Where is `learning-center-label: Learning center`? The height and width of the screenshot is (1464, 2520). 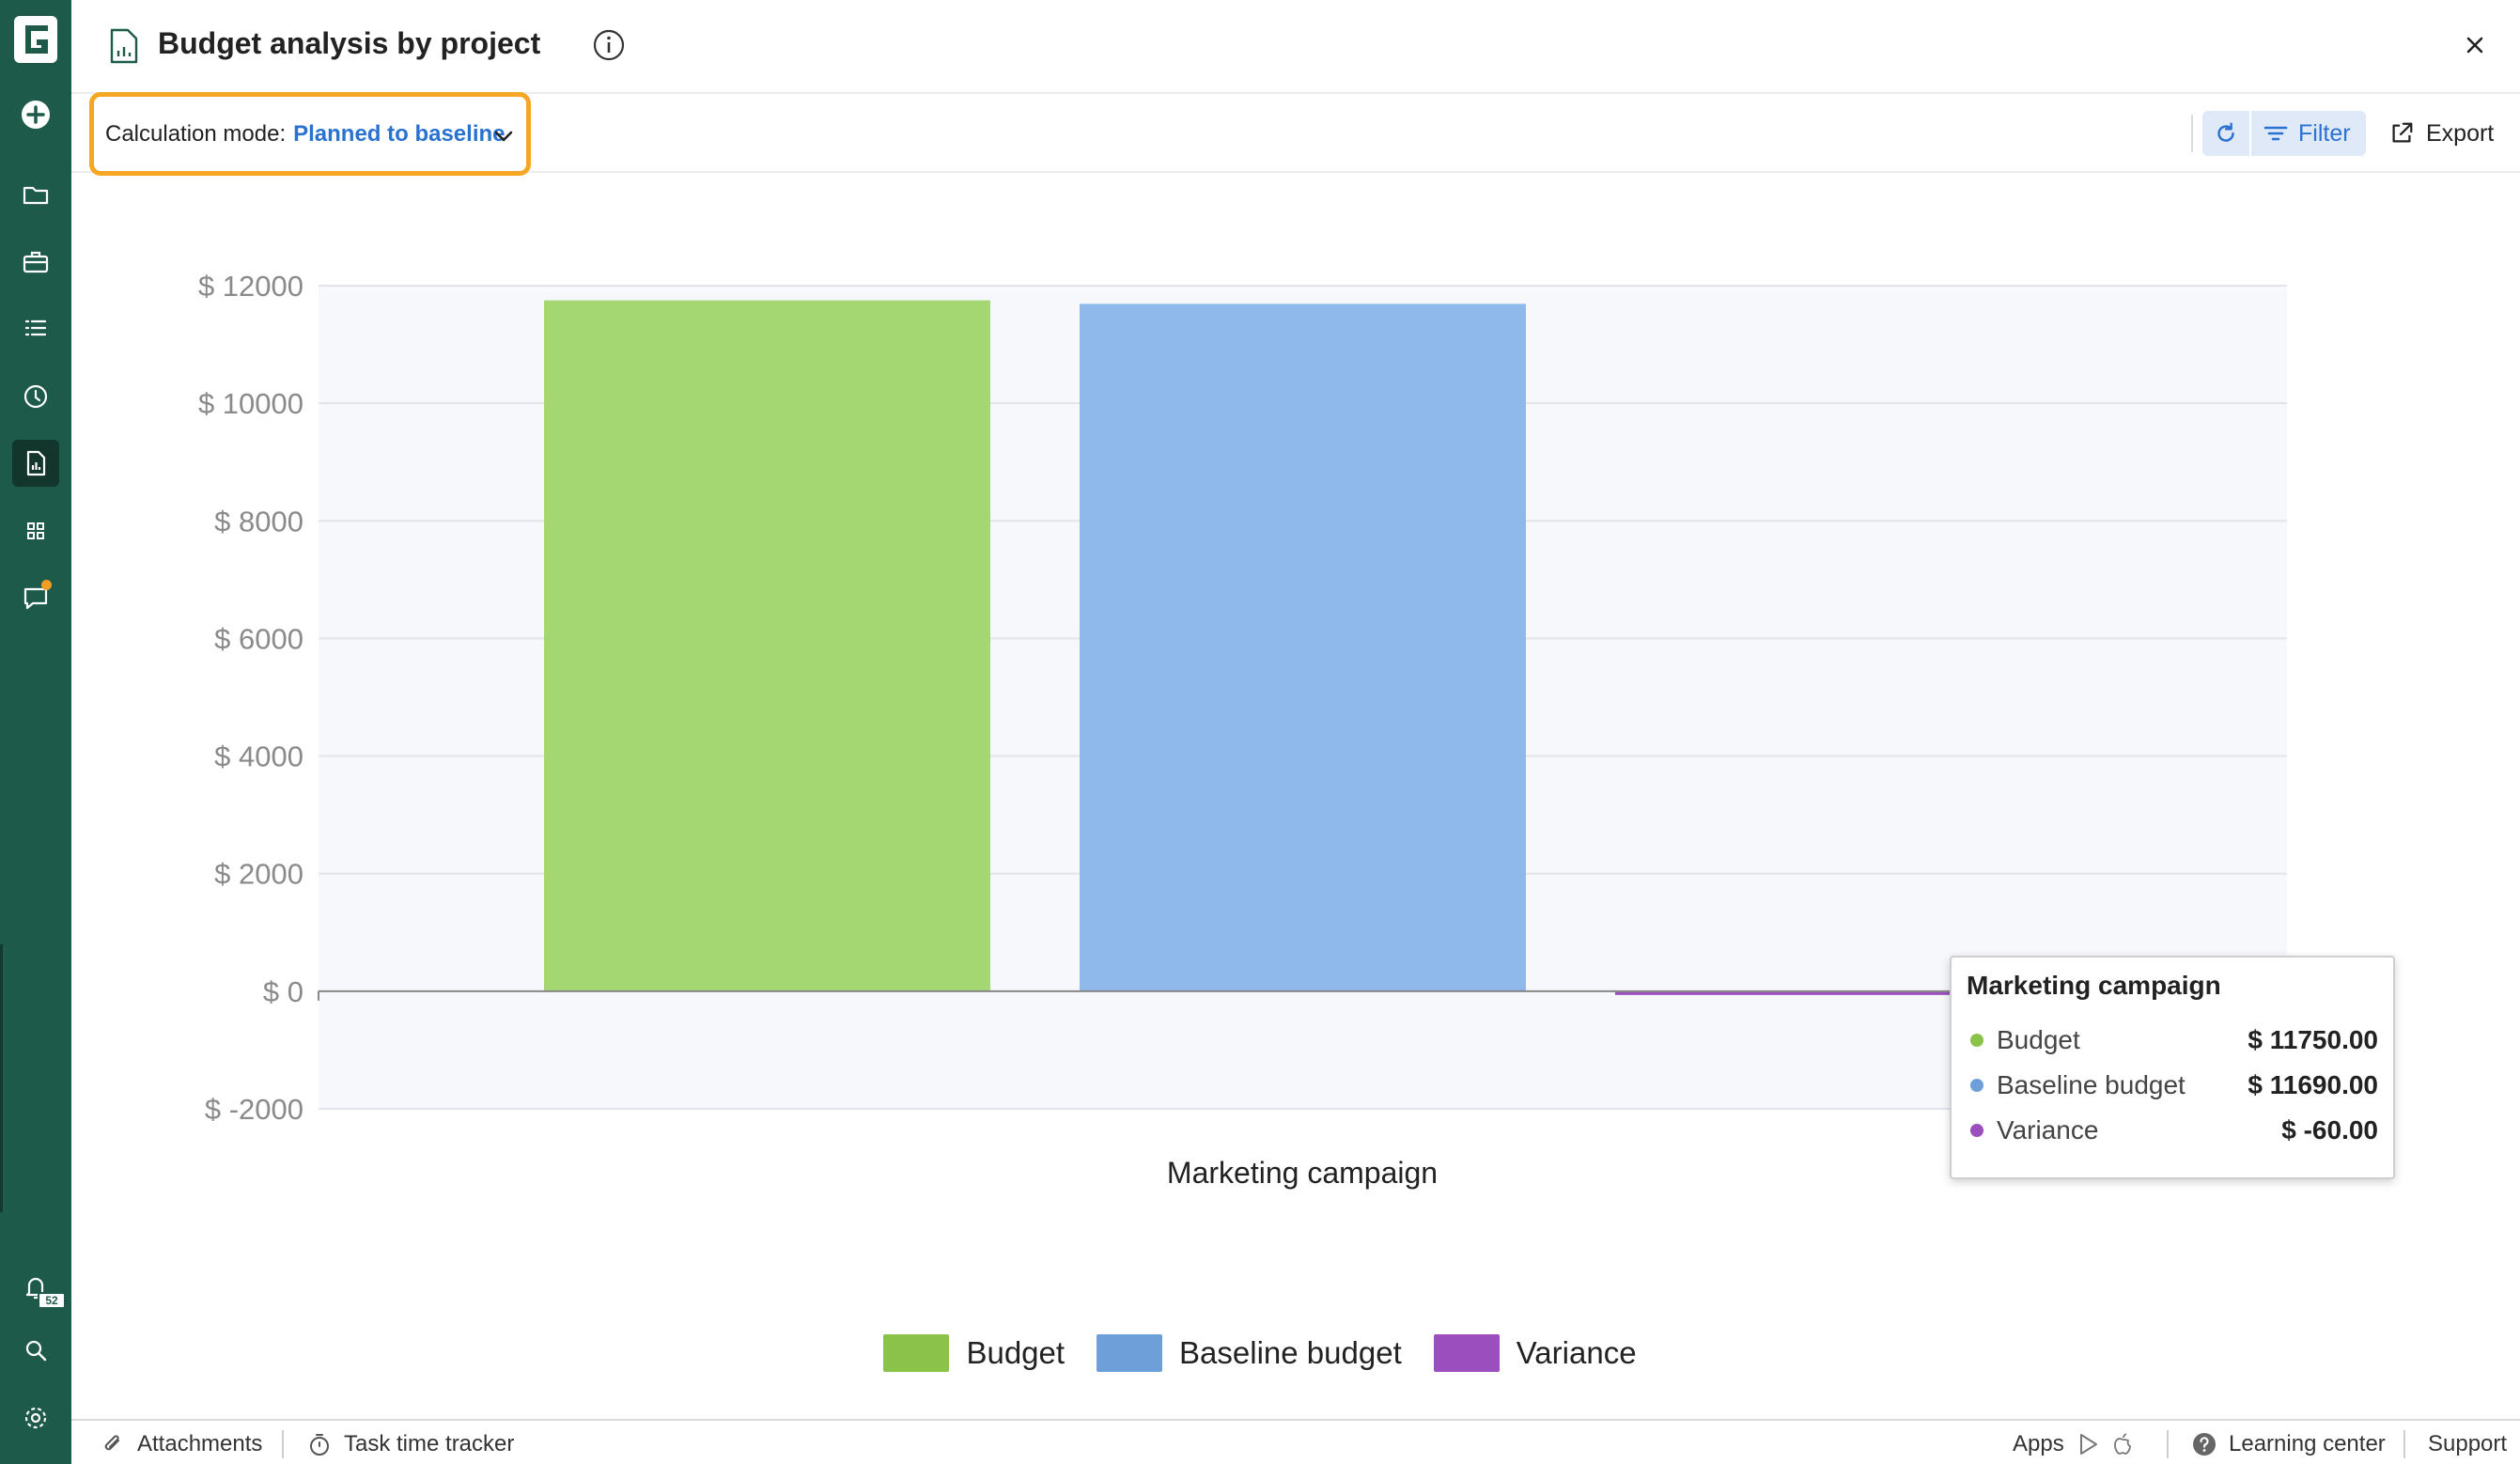
learning-center-label: Learning center is located at coordinates (2307, 1443).